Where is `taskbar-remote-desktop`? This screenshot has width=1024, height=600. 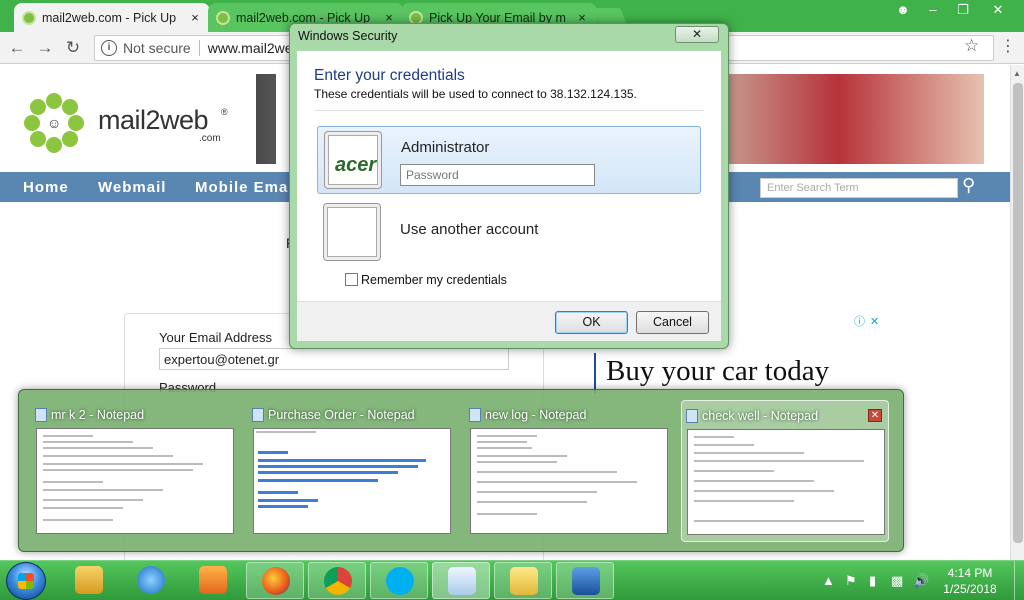
taskbar-remote-desktop is located at coordinates (585, 580).